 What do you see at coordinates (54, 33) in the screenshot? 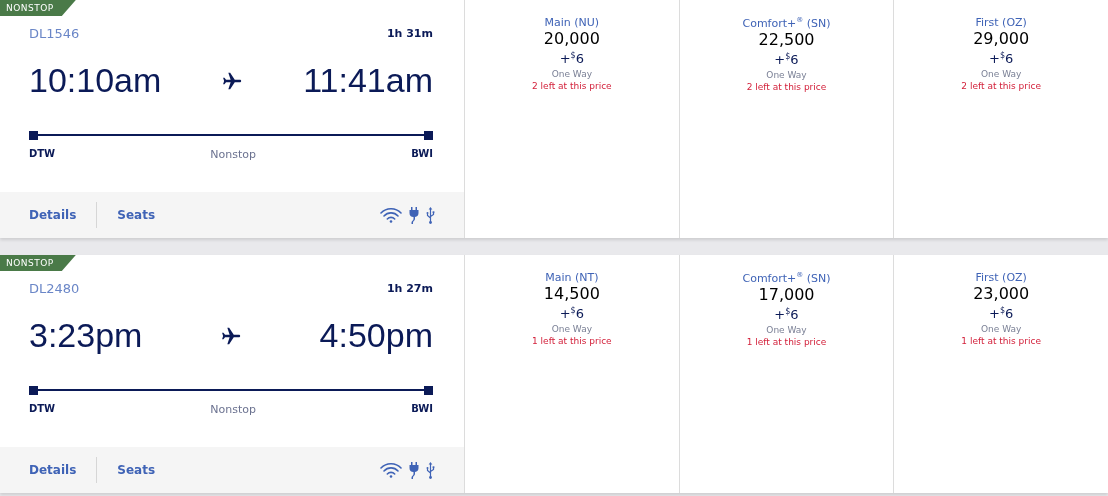
I see `flight-number: DL1546` at bounding box center [54, 33].